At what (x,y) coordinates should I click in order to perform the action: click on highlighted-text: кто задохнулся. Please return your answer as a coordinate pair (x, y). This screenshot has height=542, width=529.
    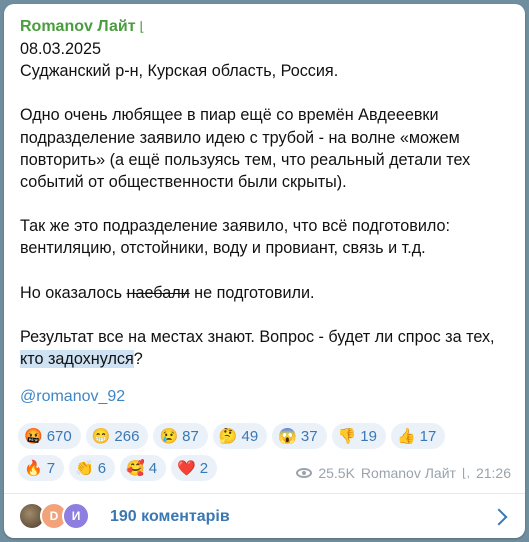
    Looking at the image, I should click on (77, 359).